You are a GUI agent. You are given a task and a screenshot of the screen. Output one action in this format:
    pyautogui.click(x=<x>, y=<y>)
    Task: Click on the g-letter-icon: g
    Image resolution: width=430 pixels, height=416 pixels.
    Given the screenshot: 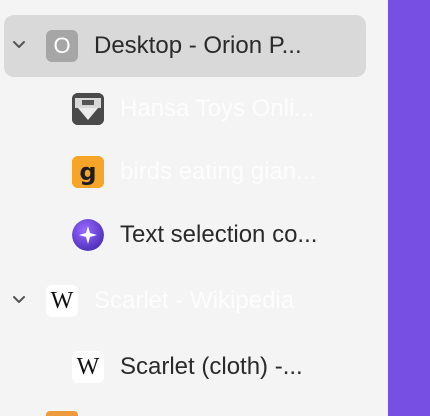 What is the action you would take?
    pyautogui.click(x=88, y=172)
    